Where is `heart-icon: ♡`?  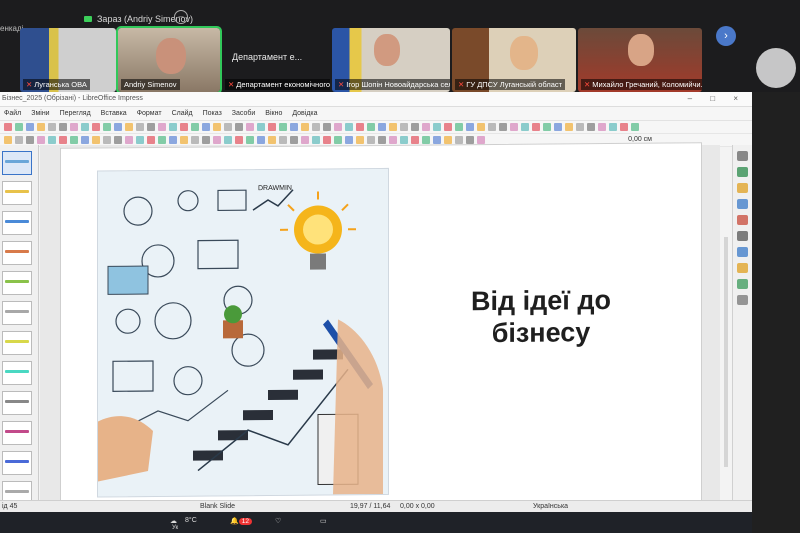
heart-icon: ♡ is located at coordinates (278, 521).